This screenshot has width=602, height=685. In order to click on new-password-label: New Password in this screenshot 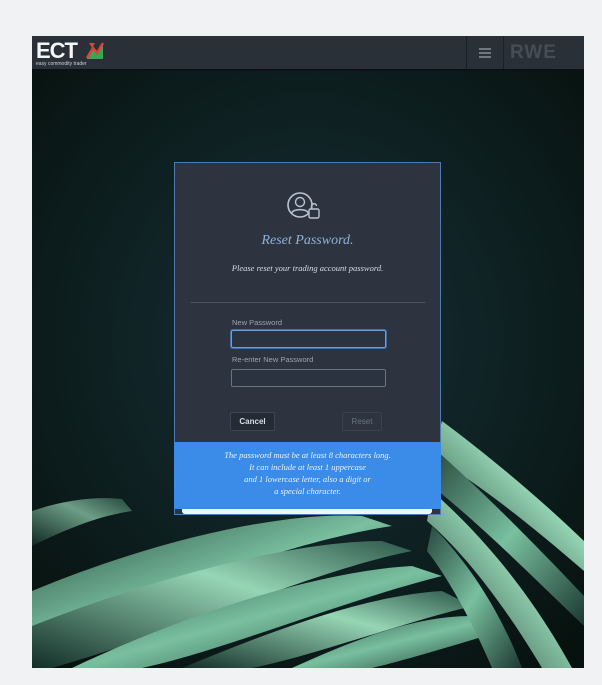, I will do `click(257, 322)`.